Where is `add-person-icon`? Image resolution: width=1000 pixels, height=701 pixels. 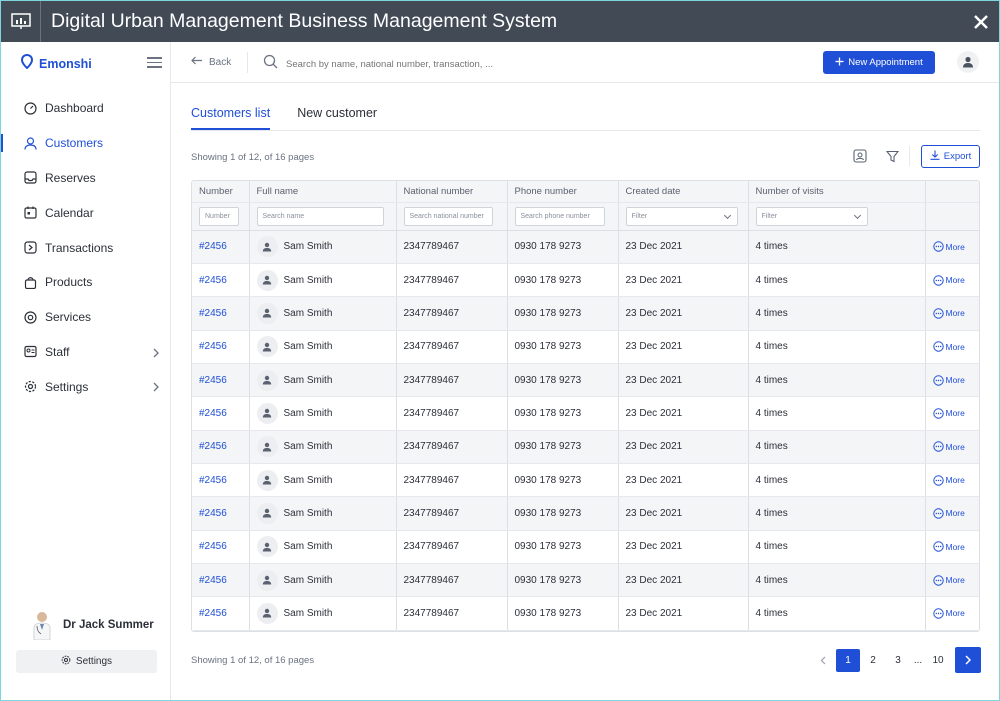 add-person-icon is located at coordinates (860, 156).